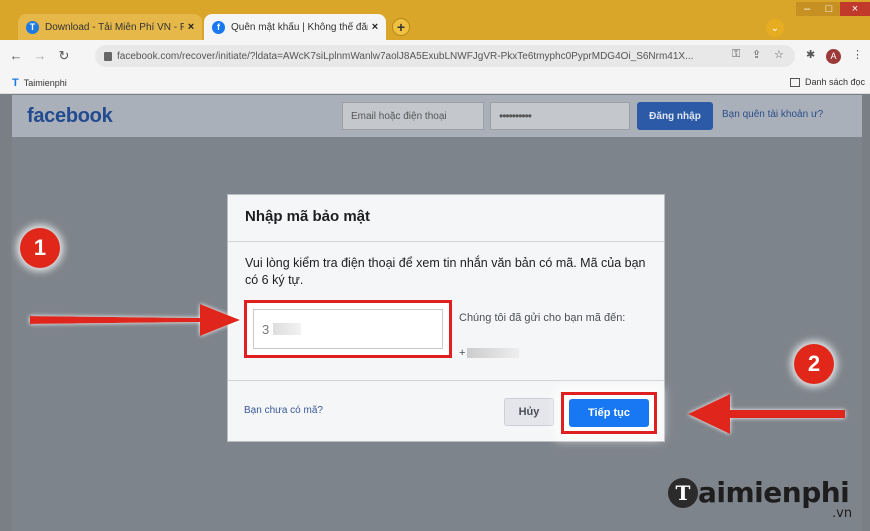 The width and height of the screenshot is (870, 531). Describe the element at coordinates (756, 54) in the screenshot. I see `share-icon: ⇪` at that location.